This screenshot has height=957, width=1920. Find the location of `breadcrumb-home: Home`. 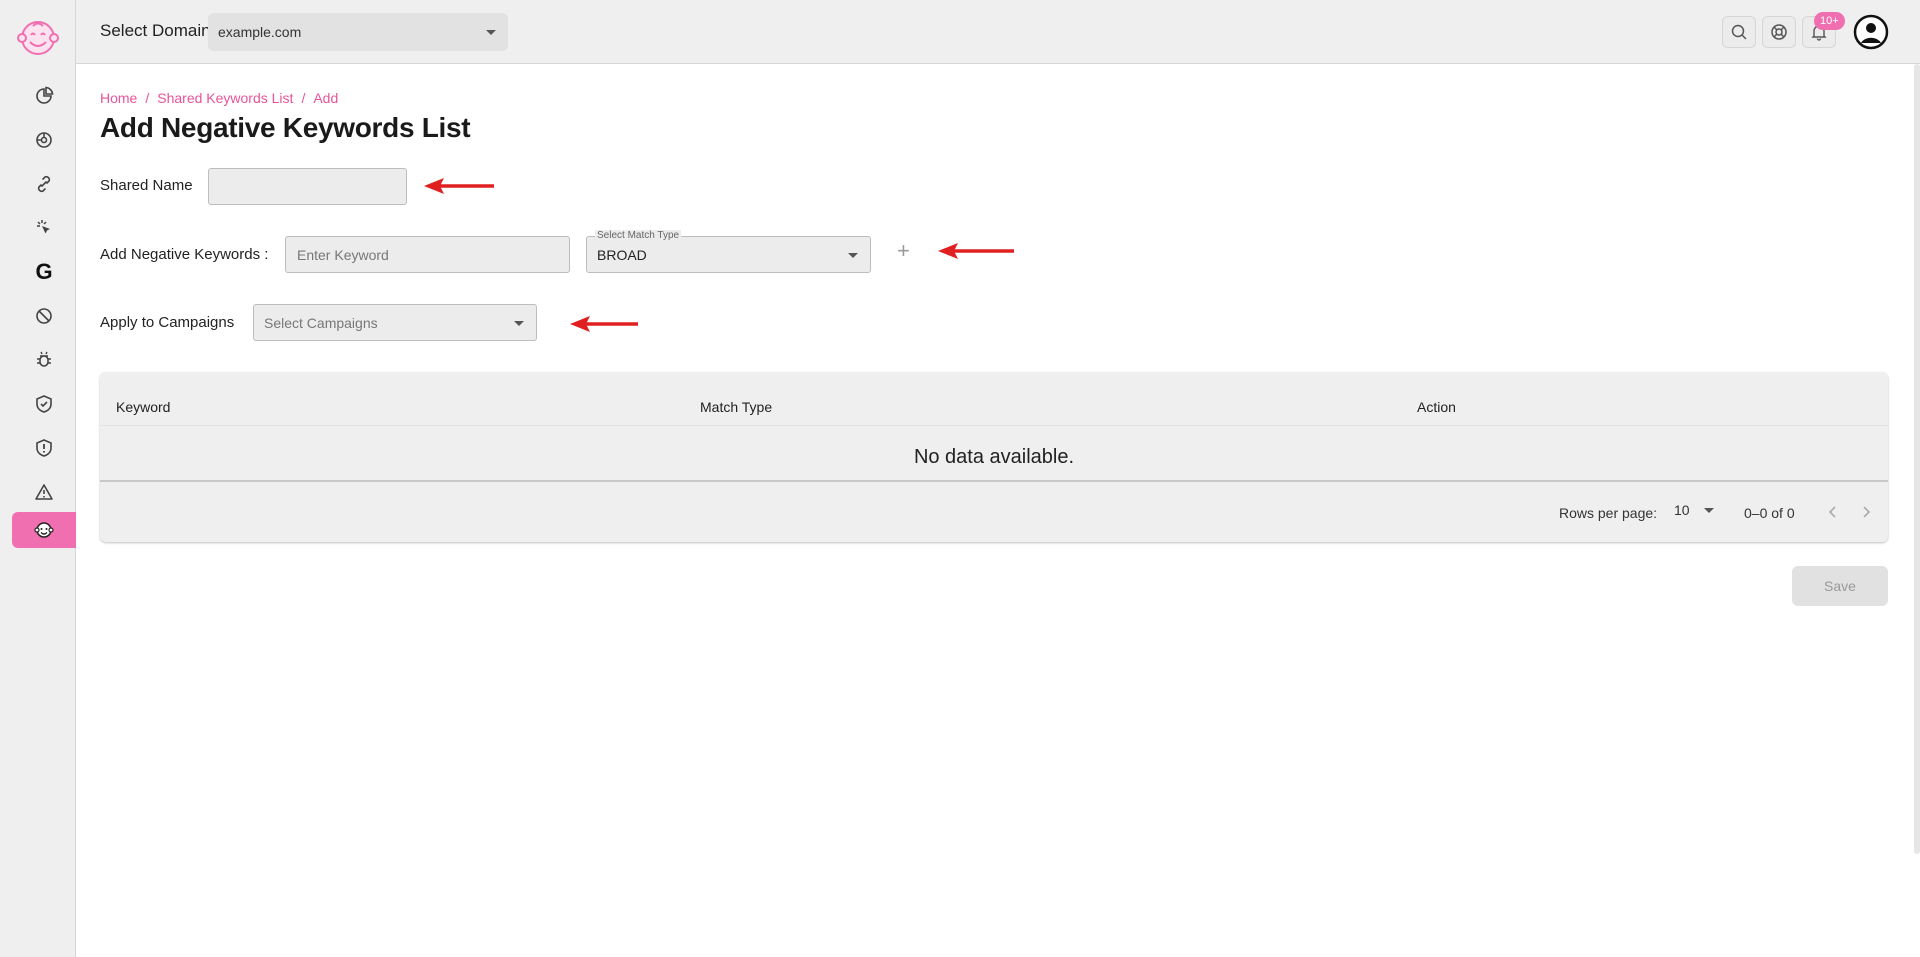

breadcrumb-home: Home is located at coordinates (118, 98).